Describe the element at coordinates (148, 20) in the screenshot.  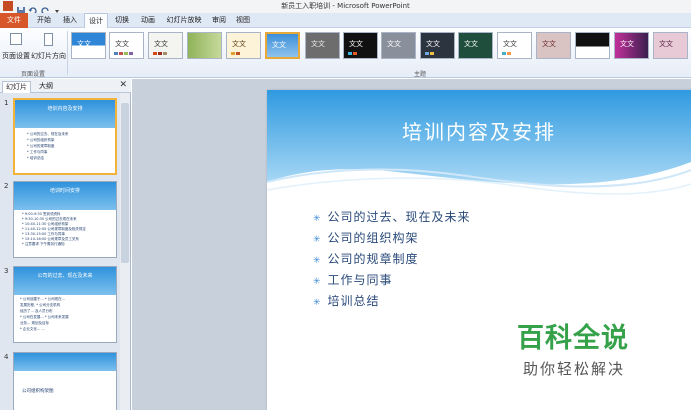
I see `tab-animations: 动画` at that location.